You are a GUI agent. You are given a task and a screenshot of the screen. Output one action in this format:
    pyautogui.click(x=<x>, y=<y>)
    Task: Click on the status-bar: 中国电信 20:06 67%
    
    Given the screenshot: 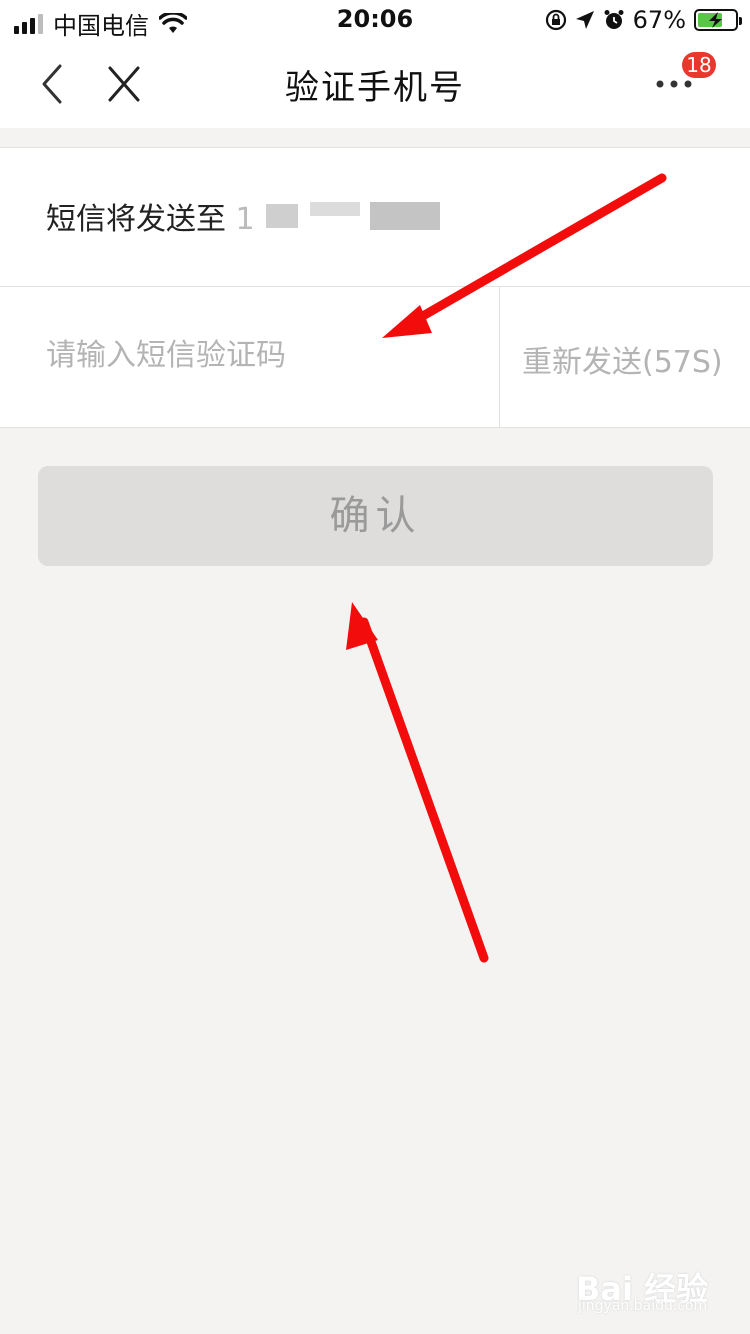 What is the action you would take?
    pyautogui.click(x=375, y=20)
    